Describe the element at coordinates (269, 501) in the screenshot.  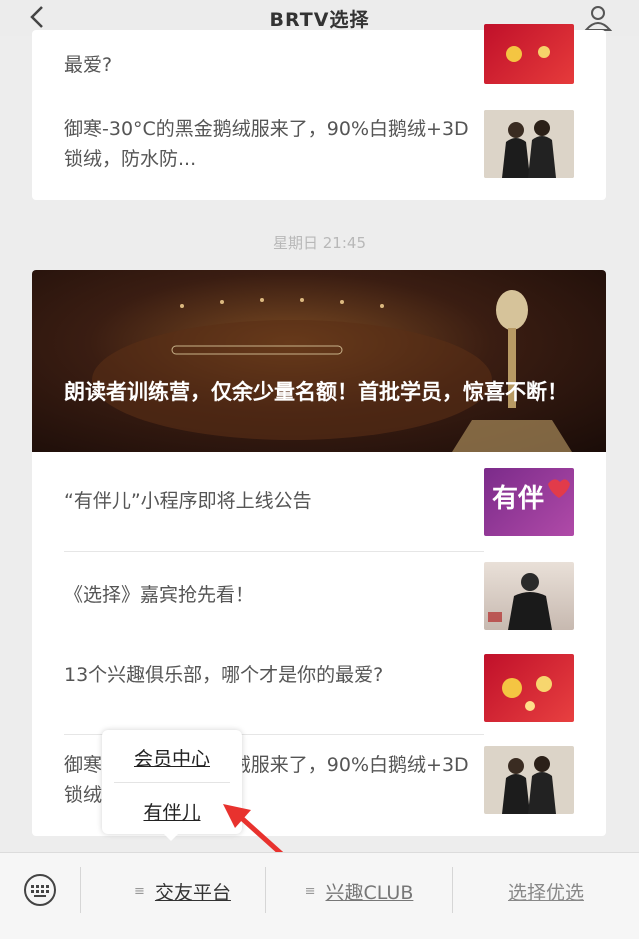
I see `article-title: “有伴儿”小程序即将上线公告` at that location.